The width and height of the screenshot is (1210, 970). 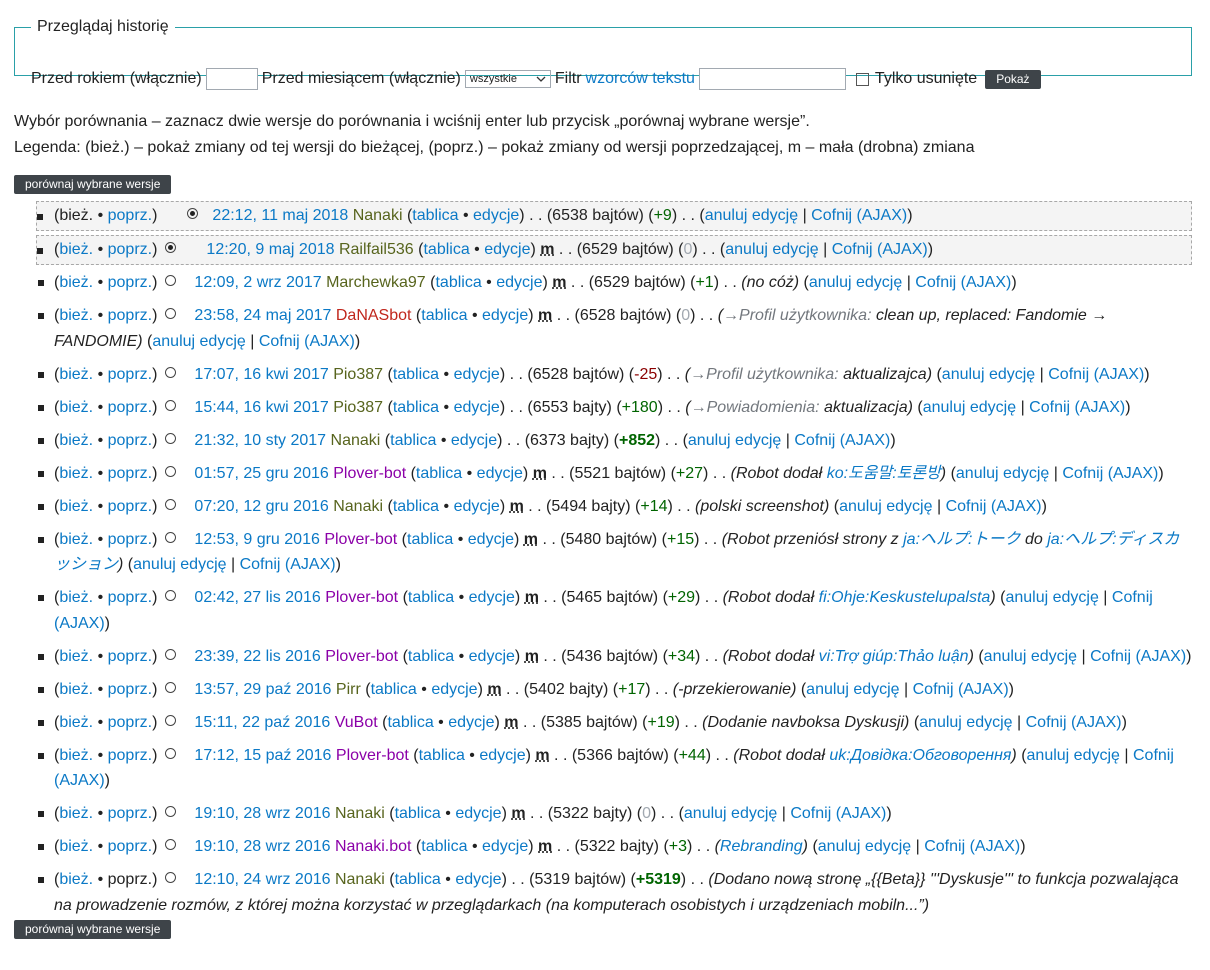 What do you see at coordinates (262, 689) in the screenshot?
I see `revision-date-link: 13:57, 29 paź 2016` at bounding box center [262, 689].